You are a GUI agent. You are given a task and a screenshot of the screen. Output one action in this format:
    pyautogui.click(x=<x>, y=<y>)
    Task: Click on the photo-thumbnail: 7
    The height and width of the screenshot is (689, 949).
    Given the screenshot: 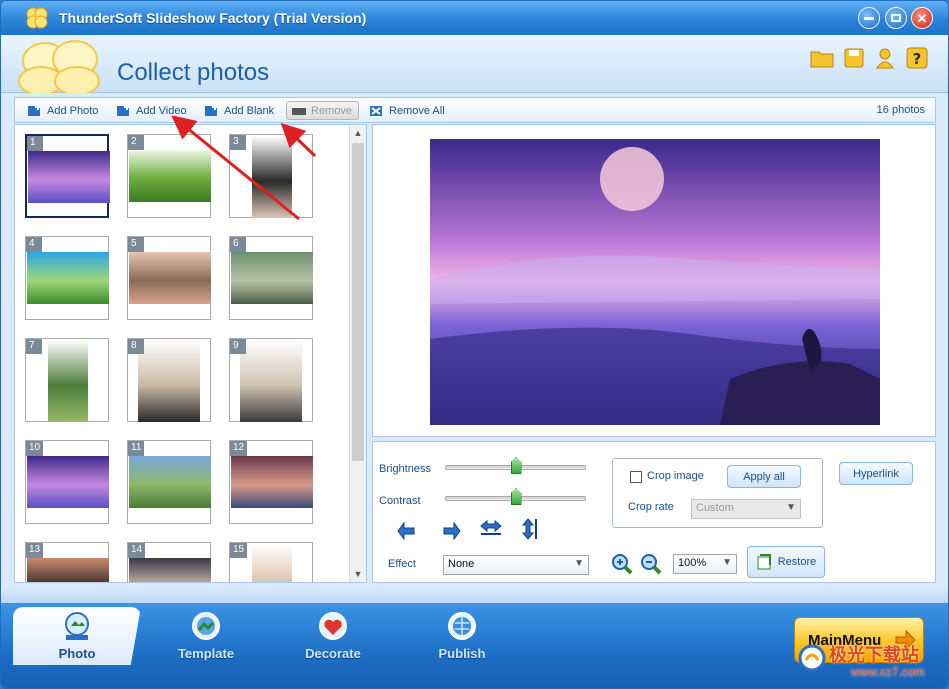 What is the action you would take?
    pyautogui.click(x=67, y=380)
    